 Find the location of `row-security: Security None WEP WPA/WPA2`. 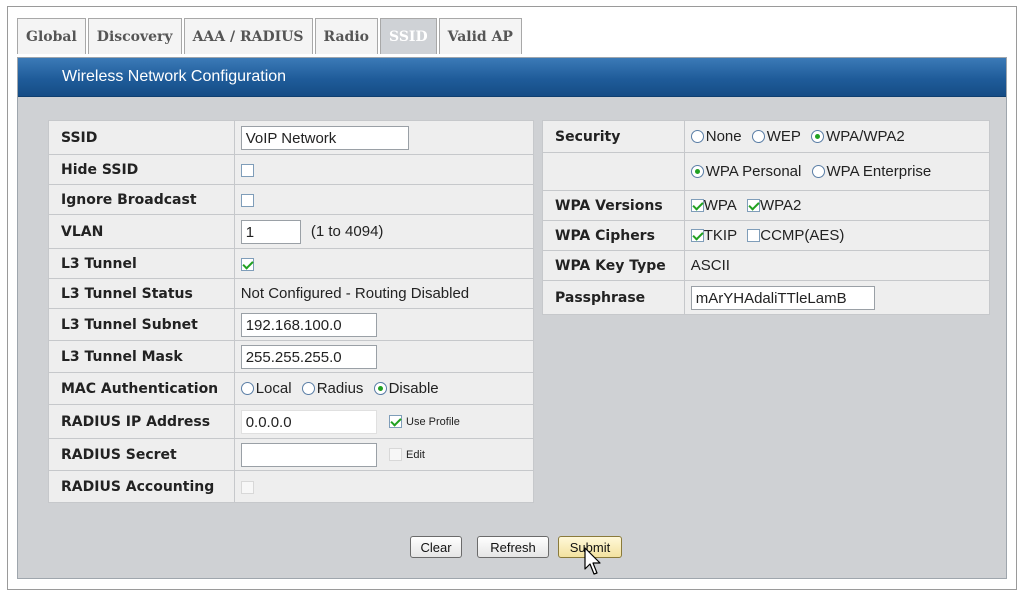

row-security: Security None WEP WPA/WPA2 is located at coordinates (766, 136).